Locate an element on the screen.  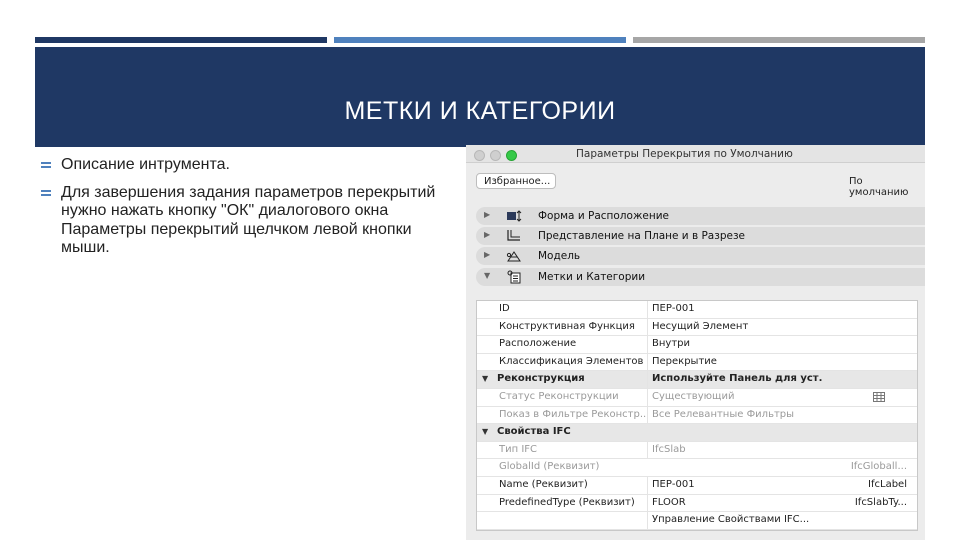
property-row-id: ID ПЕР-001 is located at coordinates (697, 310).